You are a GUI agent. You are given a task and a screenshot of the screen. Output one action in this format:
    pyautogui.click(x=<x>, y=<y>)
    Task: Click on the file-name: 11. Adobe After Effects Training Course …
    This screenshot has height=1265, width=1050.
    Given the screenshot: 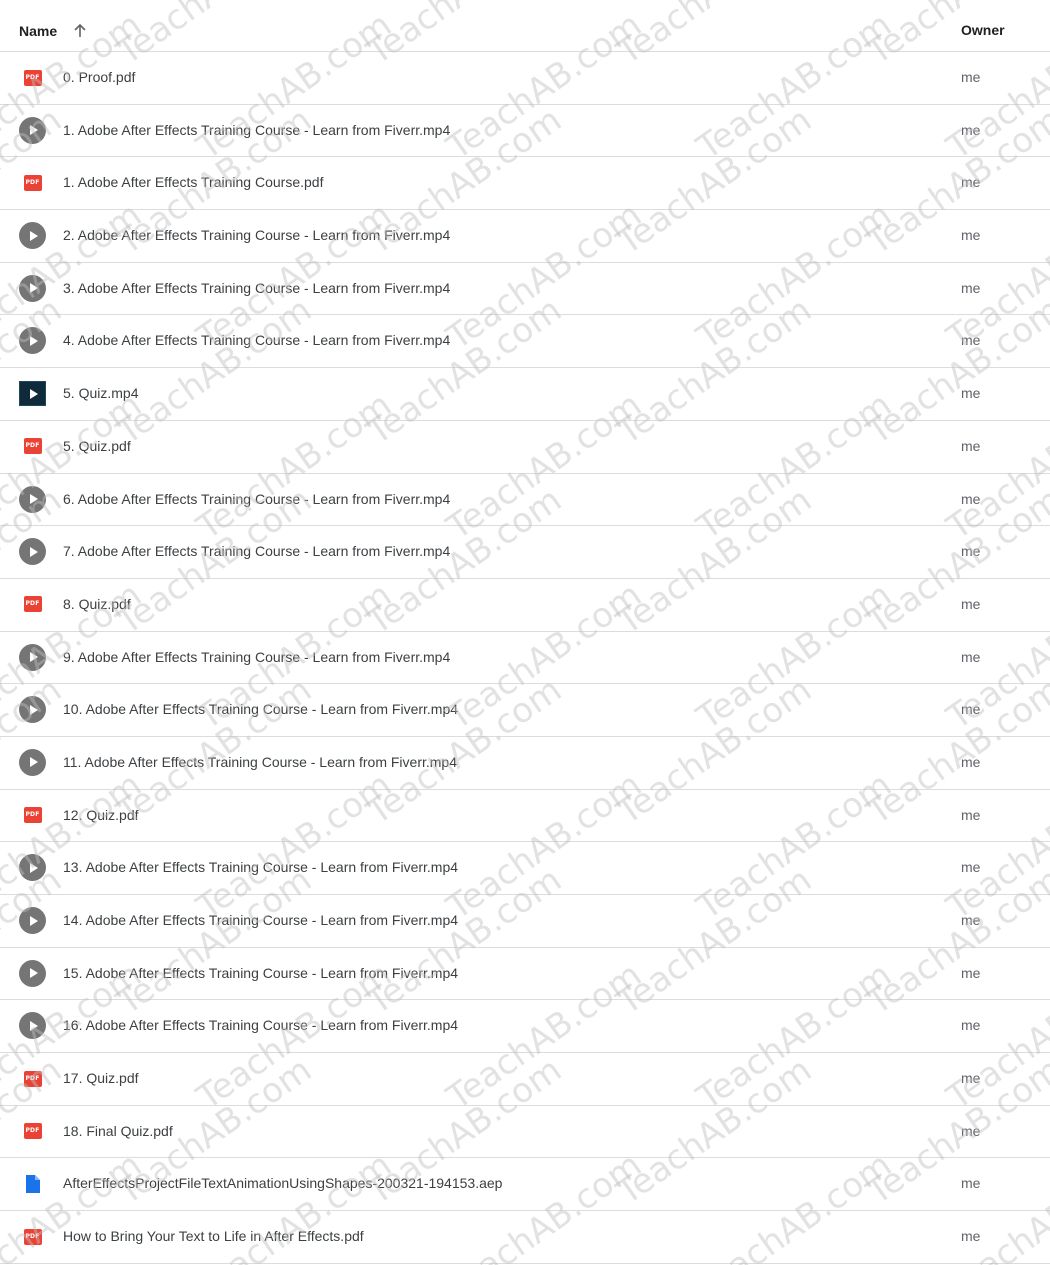 What is the action you would take?
    pyautogui.click(x=260, y=762)
    